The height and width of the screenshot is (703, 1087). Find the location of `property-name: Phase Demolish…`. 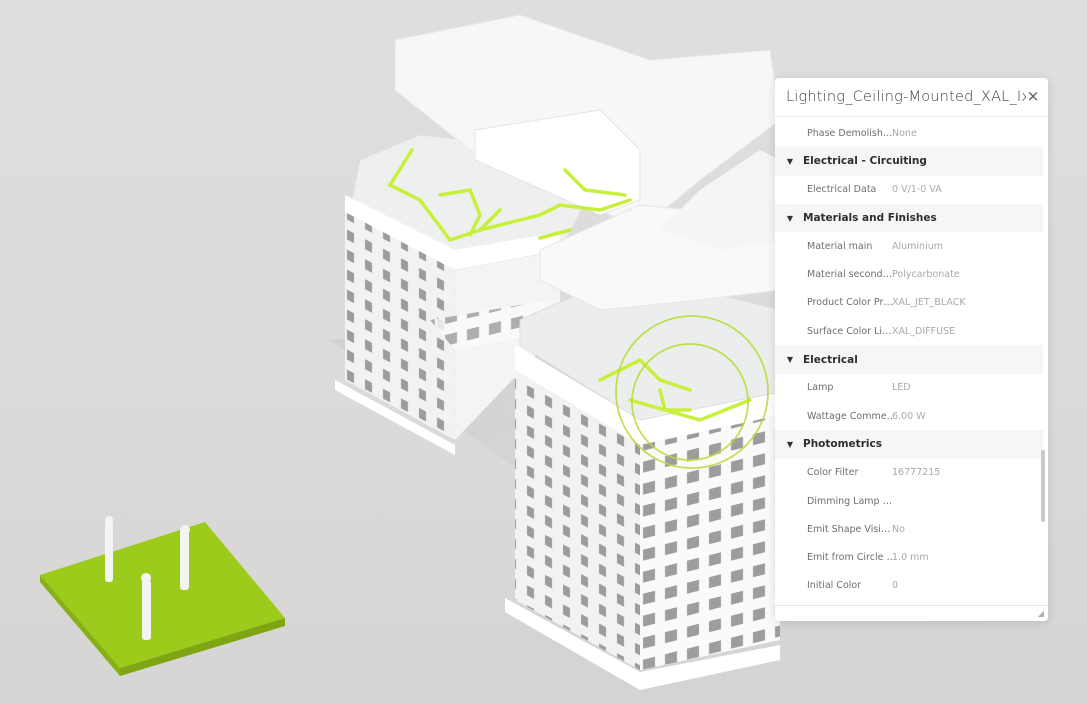

property-name: Phase Demolish… is located at coordinates (849, 133).